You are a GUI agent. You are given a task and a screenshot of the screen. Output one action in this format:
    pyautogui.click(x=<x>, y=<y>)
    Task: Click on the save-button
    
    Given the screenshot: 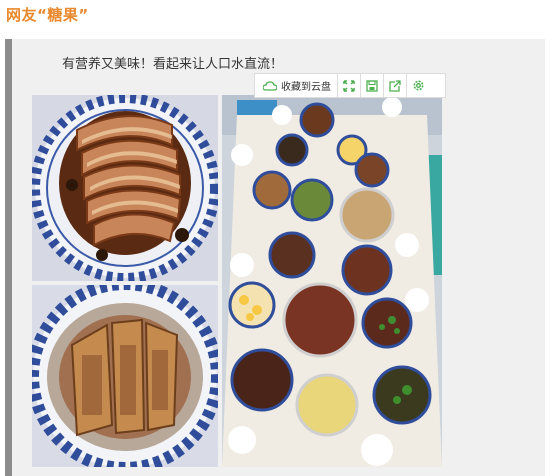 What is the action you would take?
    pyautogui.click(x=372, y=85)
    